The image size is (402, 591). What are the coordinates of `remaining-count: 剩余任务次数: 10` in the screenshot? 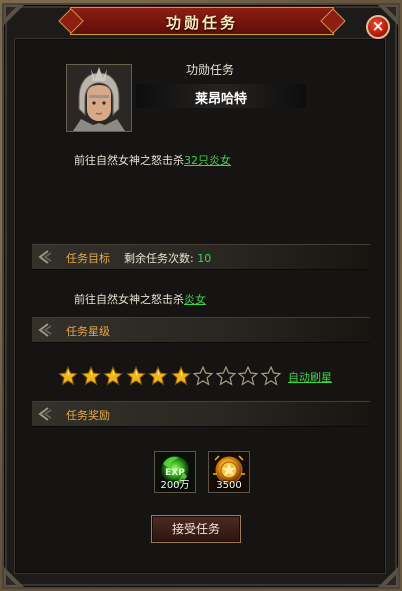 It's located at (167, 258).